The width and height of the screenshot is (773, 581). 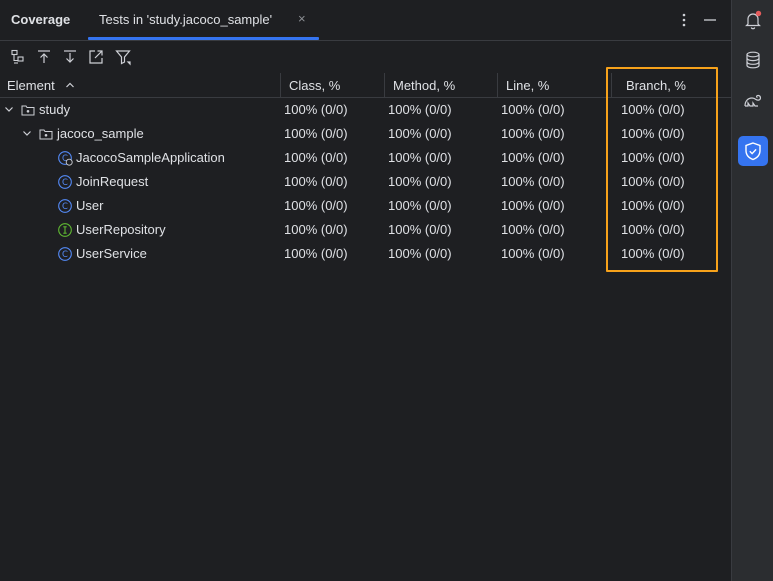 What do you see at coordinates (96, 57) in the screenshot?
I see `open-in-editor-icon` at bounding box center [96, 57].